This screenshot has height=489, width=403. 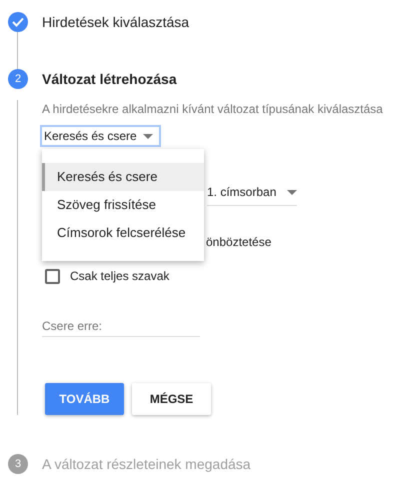 I want to click on type-dropdown: Keresés és csere, so click(x=100, y=136).